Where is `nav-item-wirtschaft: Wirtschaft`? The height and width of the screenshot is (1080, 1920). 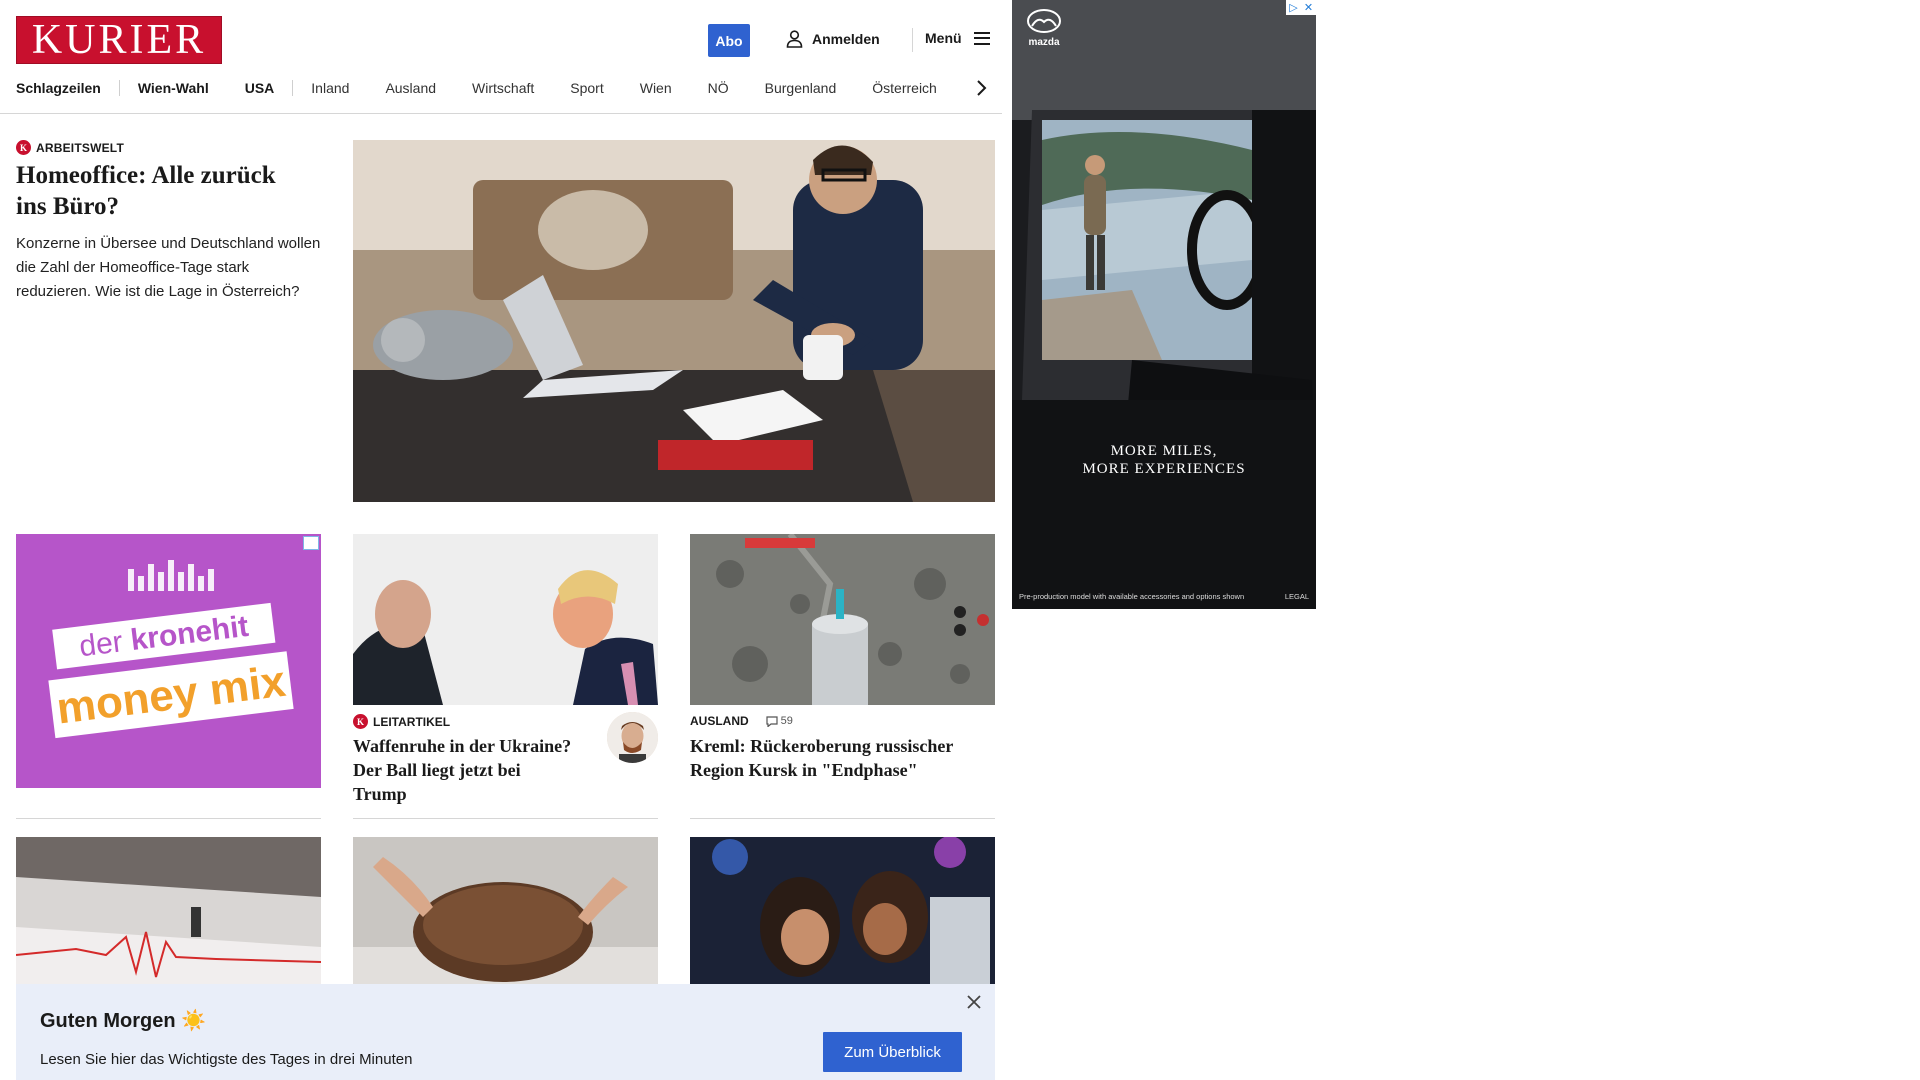 nav-item-wirtschaft: Wirtschaft is located at coordinates (503, 88).